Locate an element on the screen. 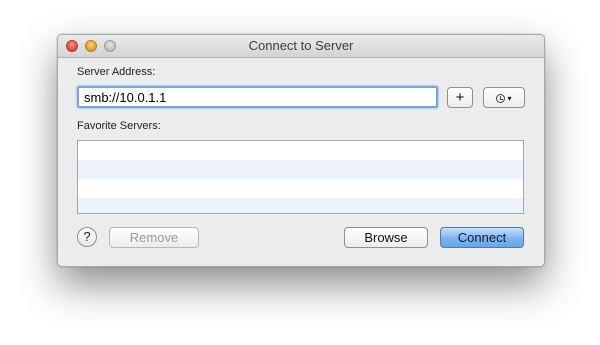 This screenshot has width=600, height=345. dropdown-arrow-icon: ▾ is located at coordinates (509, 98).